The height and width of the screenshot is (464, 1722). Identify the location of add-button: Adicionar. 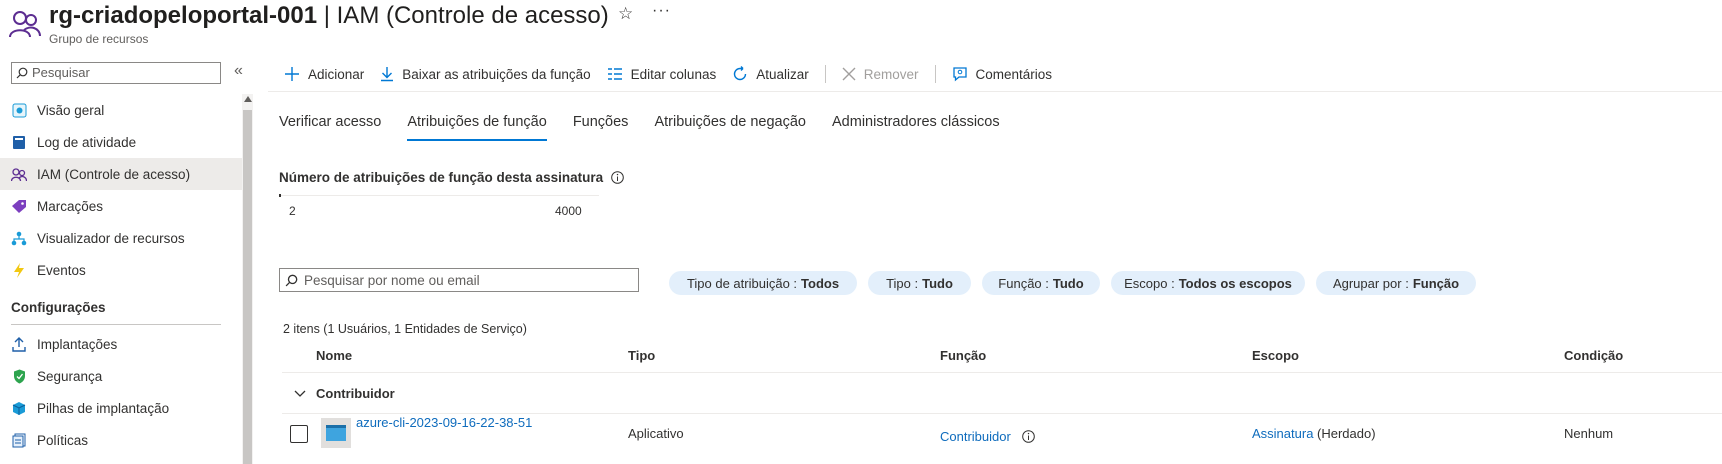
(324, 74).